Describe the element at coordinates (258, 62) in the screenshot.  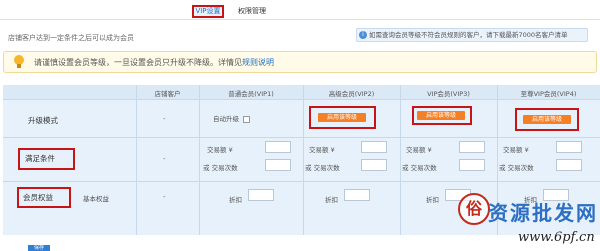
I see `rules-link: 规则说明` at that location.